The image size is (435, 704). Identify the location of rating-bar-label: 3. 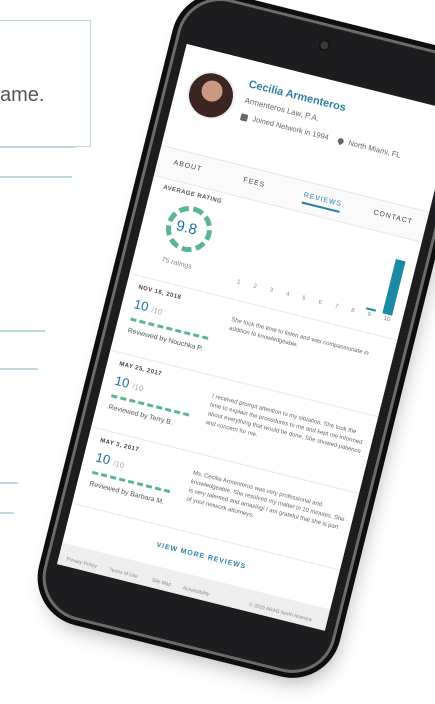
(271, 291).